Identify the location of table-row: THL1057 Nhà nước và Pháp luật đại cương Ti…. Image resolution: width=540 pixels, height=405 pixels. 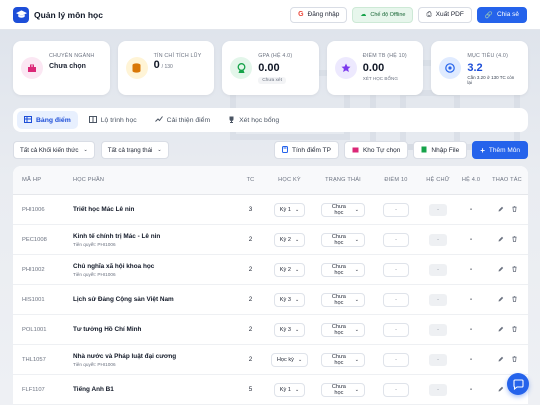
(270, 360).